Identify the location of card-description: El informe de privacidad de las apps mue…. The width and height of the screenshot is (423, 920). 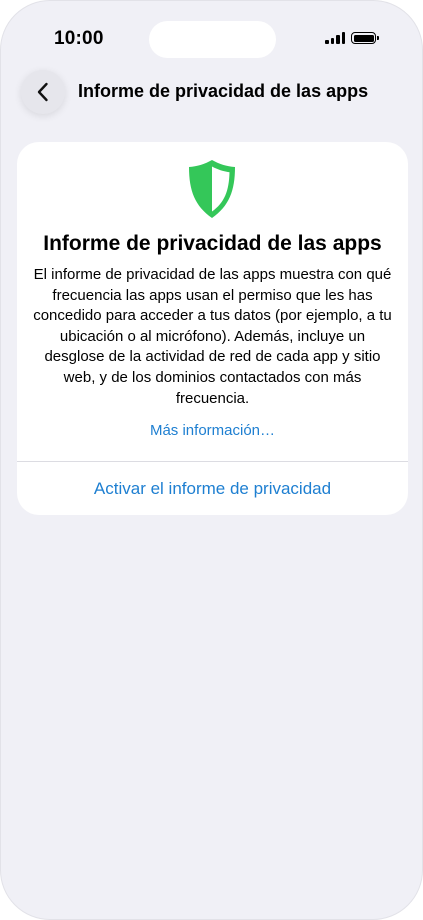
(212, 336).